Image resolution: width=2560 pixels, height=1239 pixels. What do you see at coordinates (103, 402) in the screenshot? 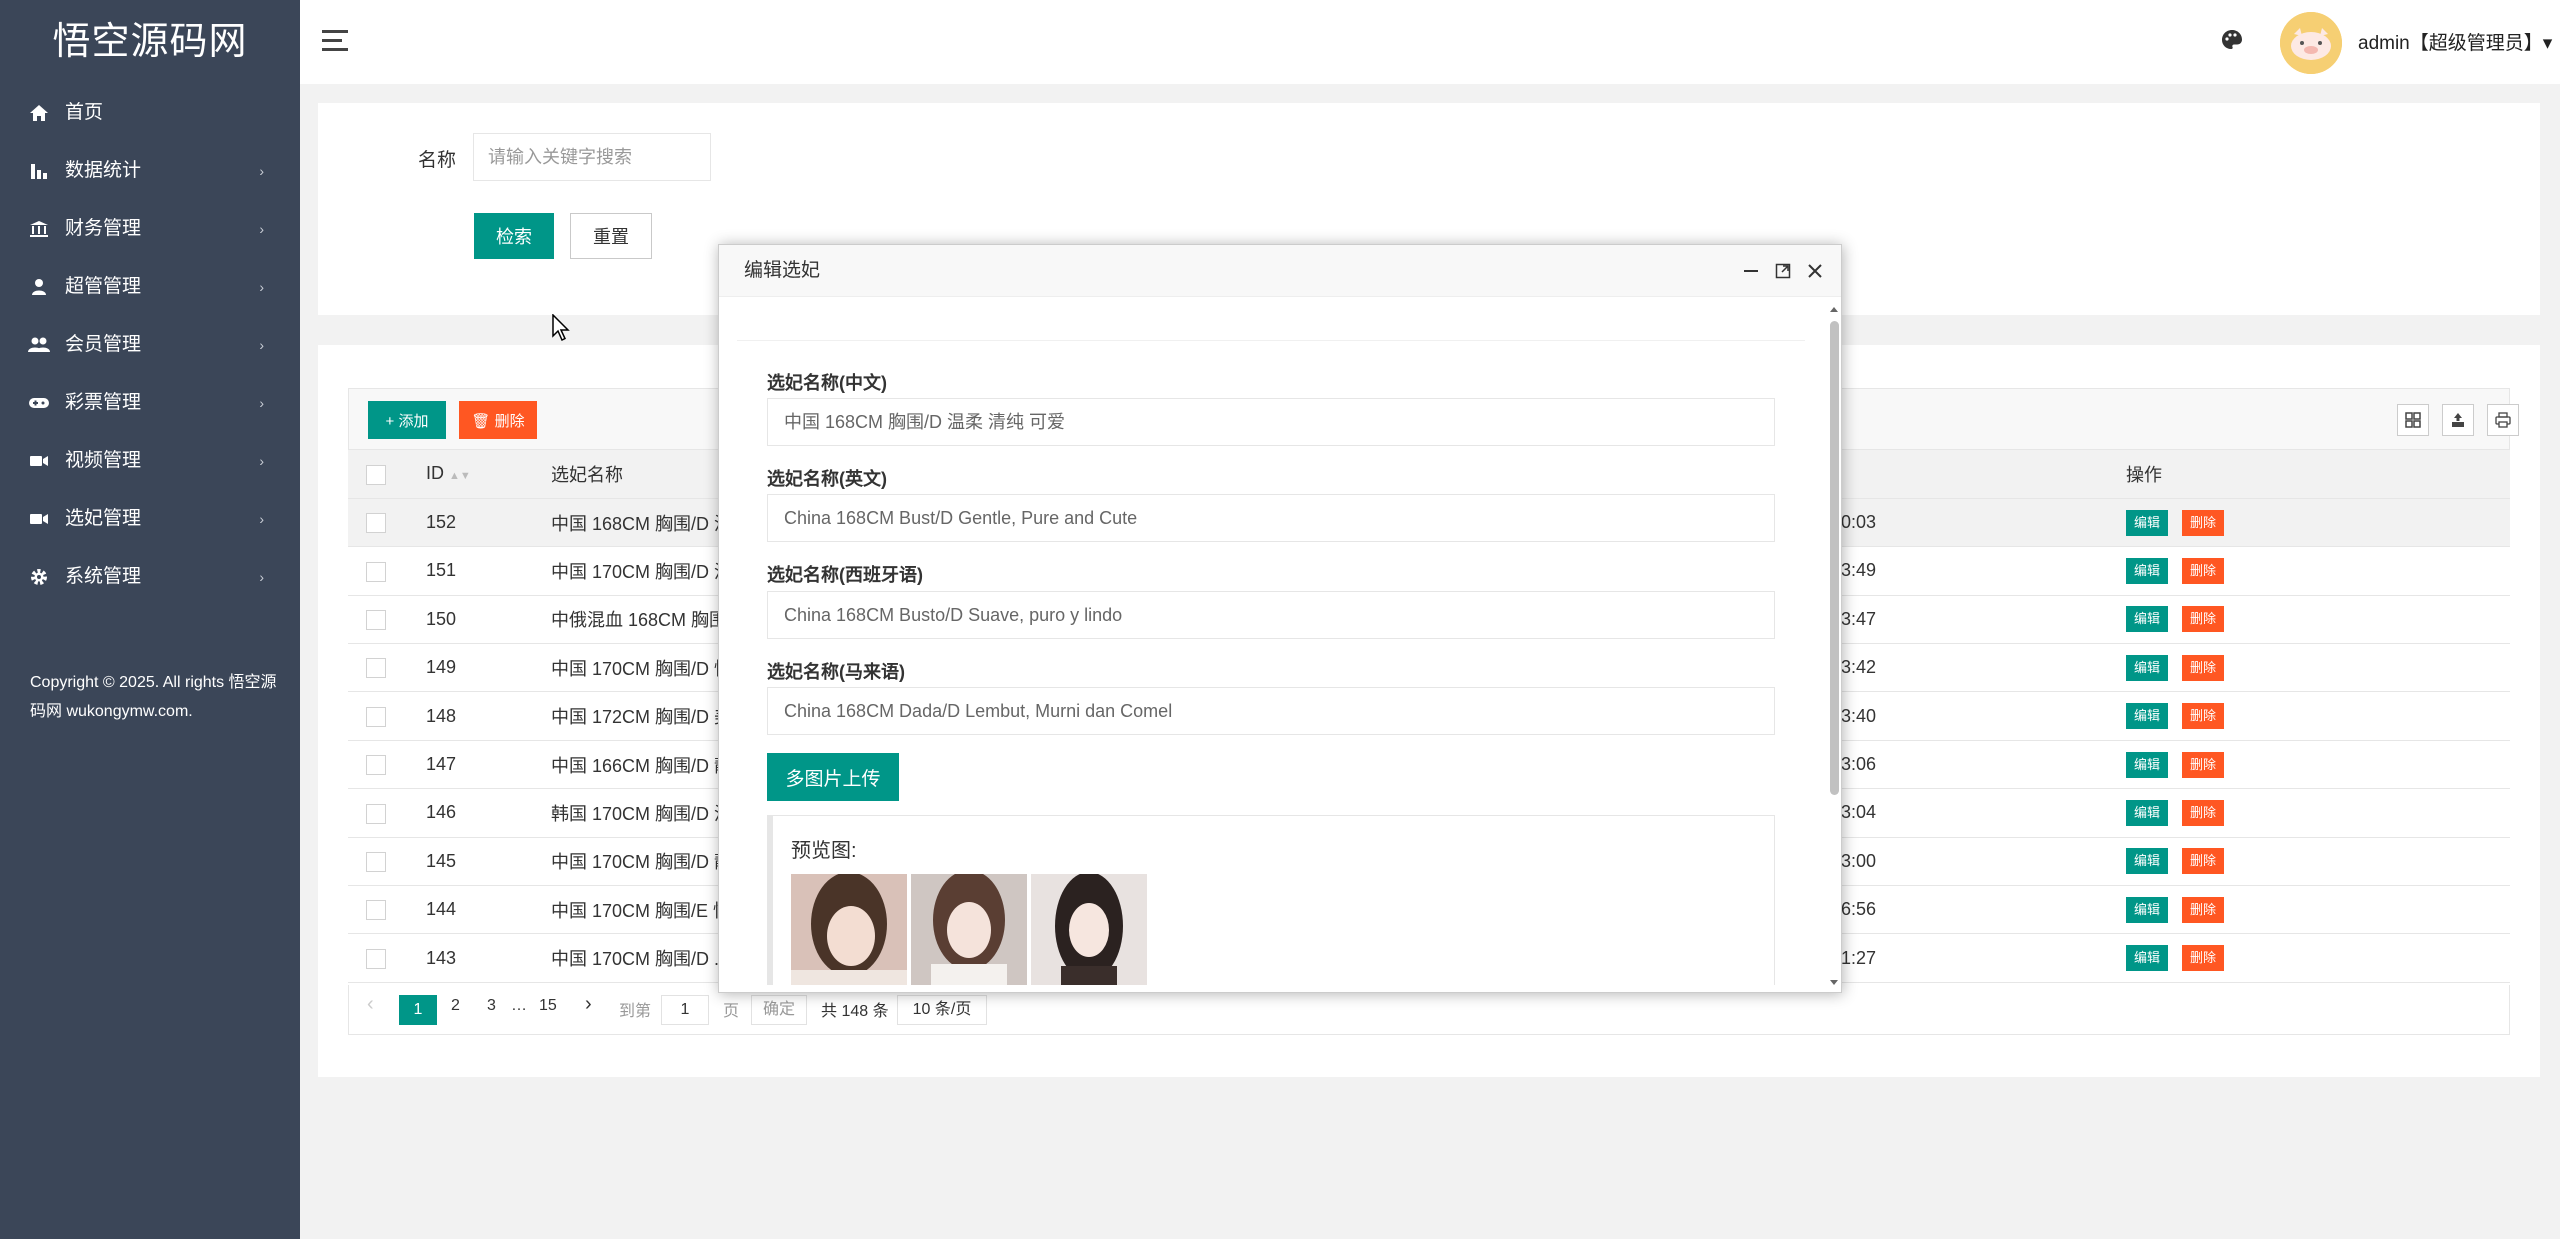
I see `sidebar-item-label: 彩票管理` at bounding box center [103, 402].